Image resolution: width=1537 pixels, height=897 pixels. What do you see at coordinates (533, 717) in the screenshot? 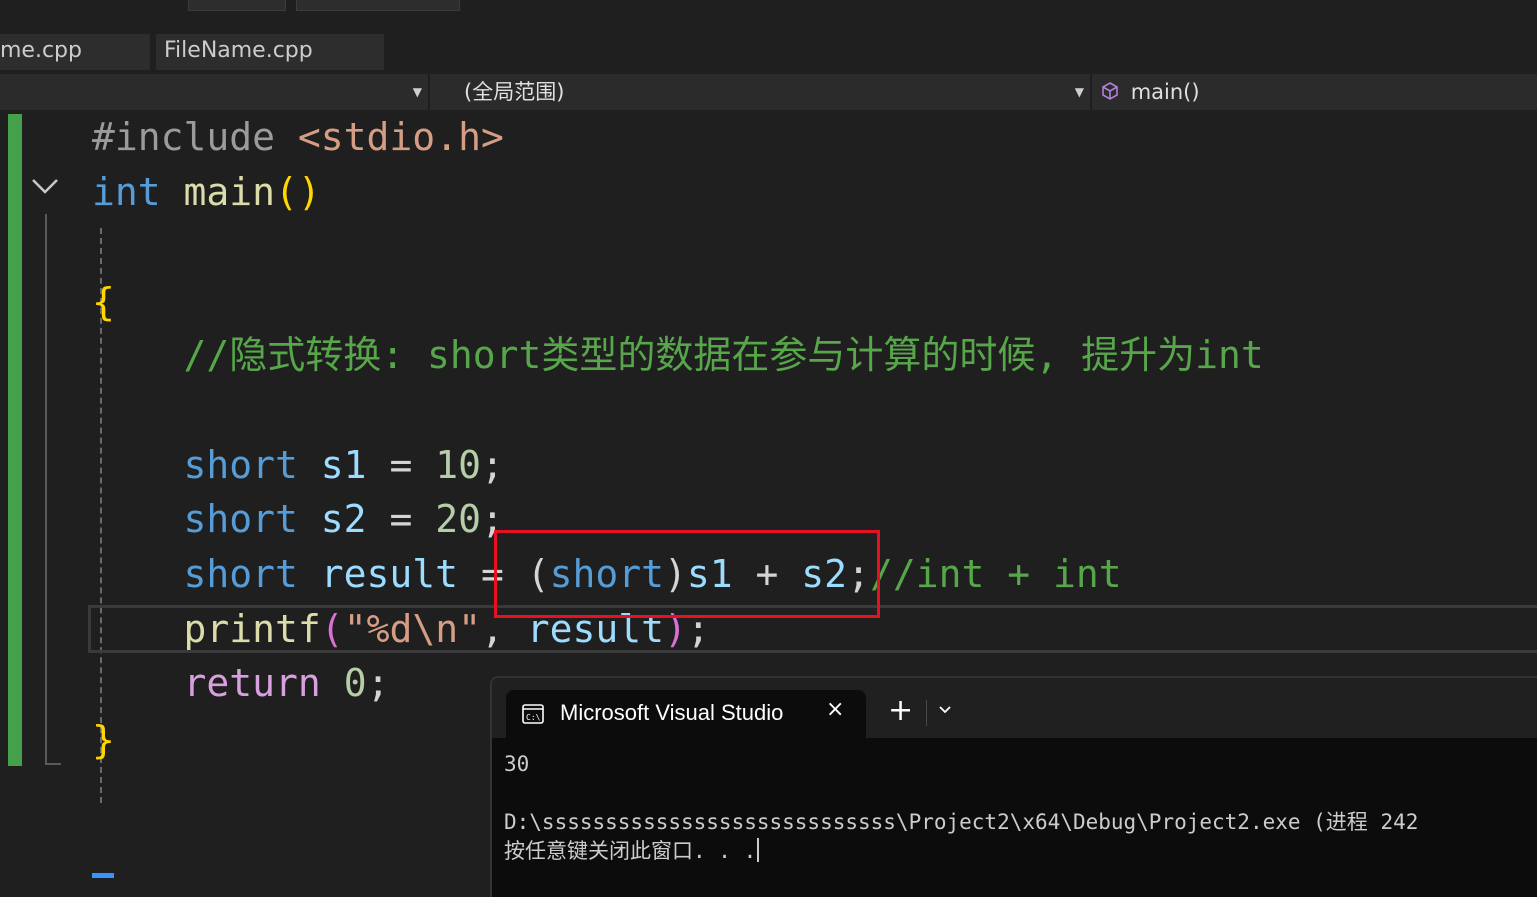
I see `svg-text: C:\` at bounding box center [533, 717].